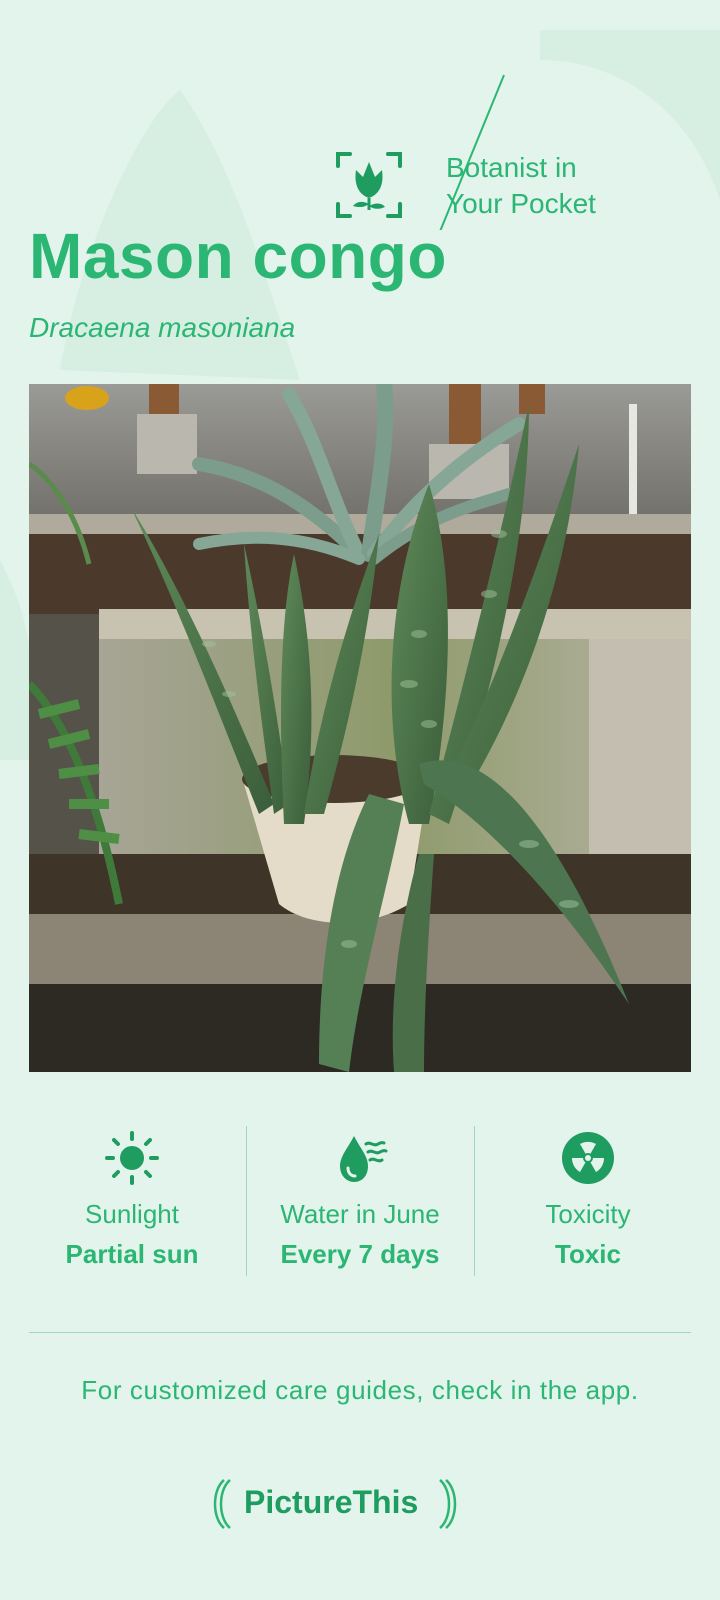 The width and height of the screenshot is (720, 1600). I want to click on care-label-toxicity: Toxicity, so click(588, 1214).